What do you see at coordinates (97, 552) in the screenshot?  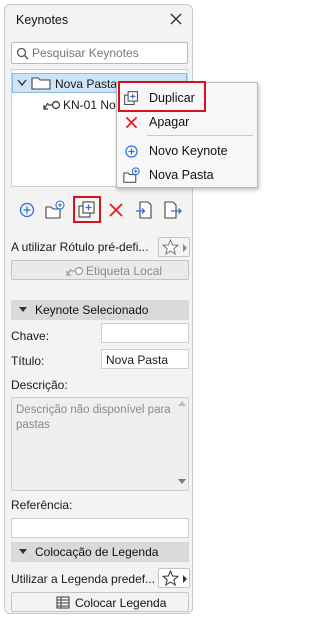 I see `legend-section-title: Colocação de Legenda` at bounding box center [97, 552].